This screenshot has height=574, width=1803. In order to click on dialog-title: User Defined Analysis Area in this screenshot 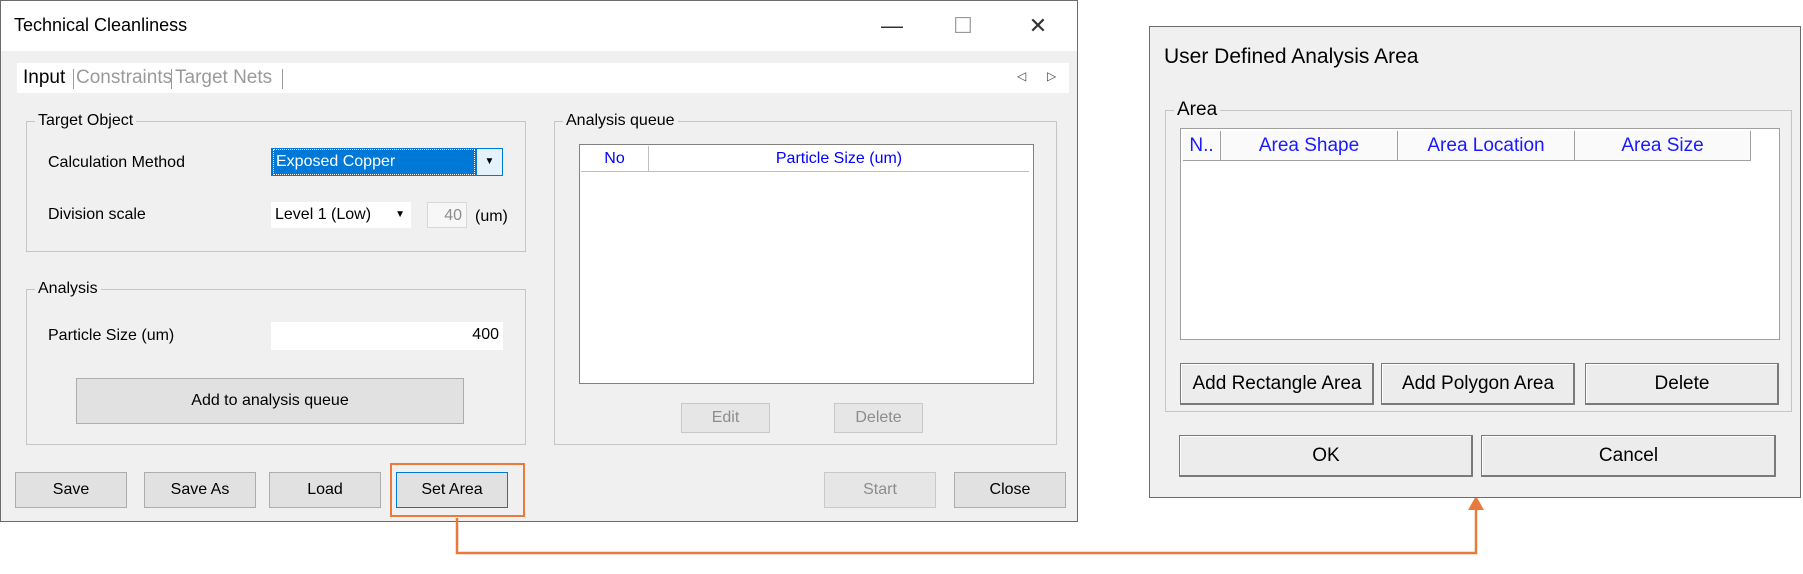, I will do `click(1291, 56)`.